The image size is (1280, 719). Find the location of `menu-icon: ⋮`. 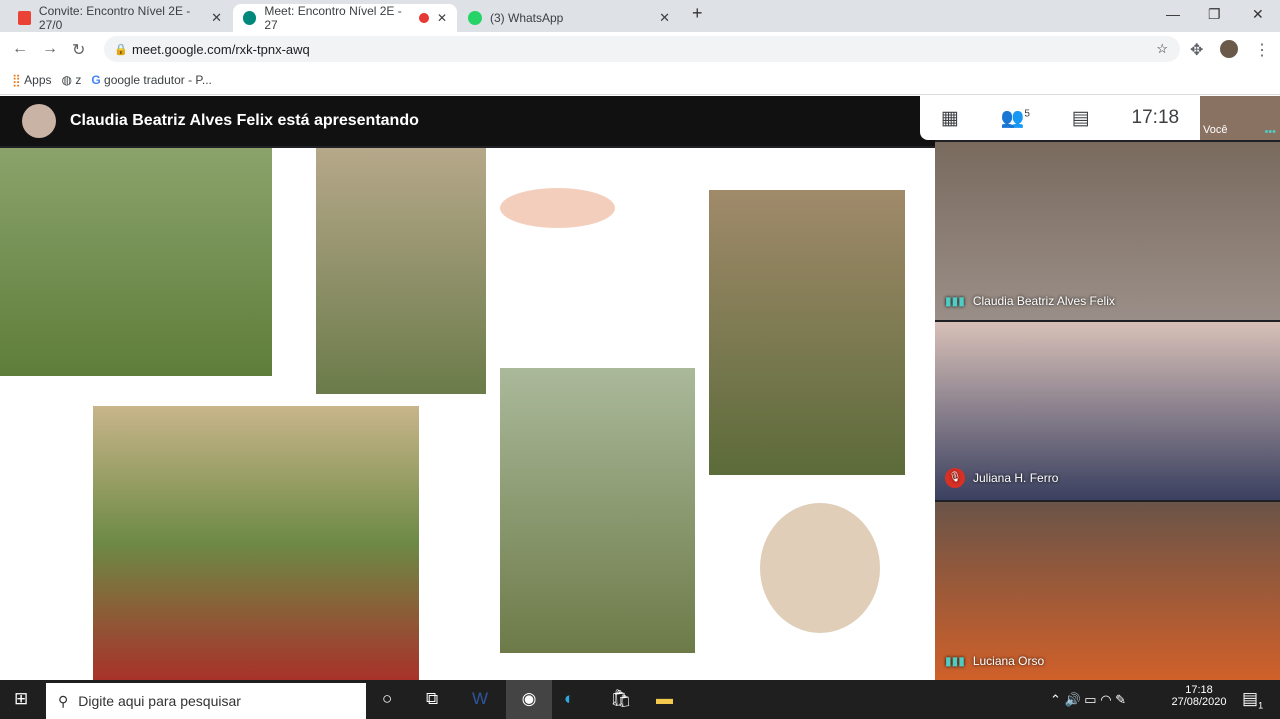

menu-icon: ⋮ is located at coordinates (1262, 50).